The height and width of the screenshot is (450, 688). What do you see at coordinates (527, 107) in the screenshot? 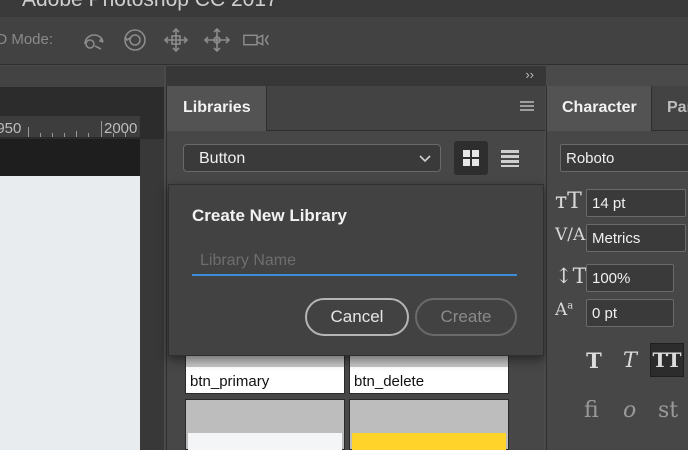
I see `panel-menu-icon` at bounding box center [527, 107].